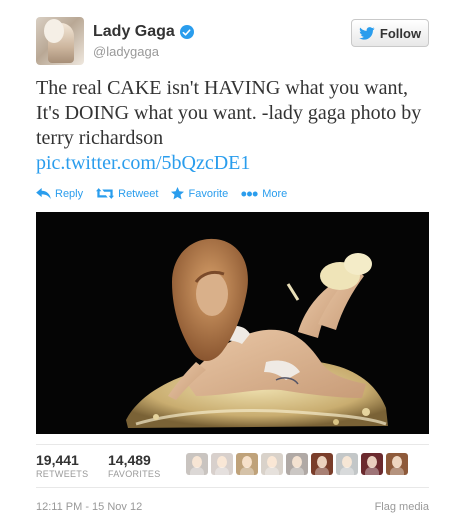  What do you see at coordinates (134, 474) in the screenshot?
I see `favorites-label: FAVORITES` at bounding box center [134, 474].